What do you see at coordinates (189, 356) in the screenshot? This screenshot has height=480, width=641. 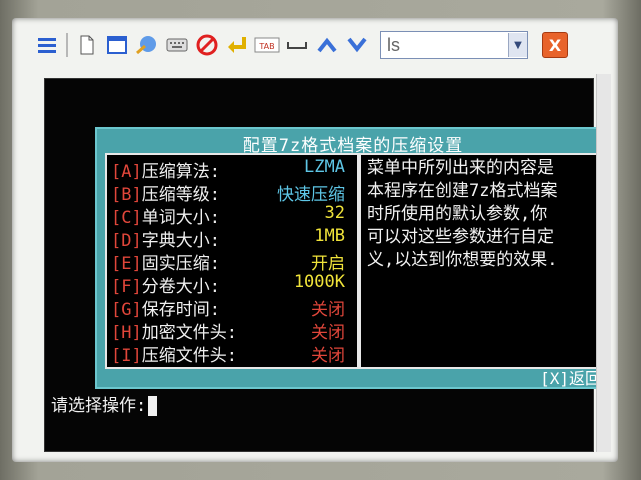 I see `option-label: 压缩文件头:` at bounding box center [189, 356].